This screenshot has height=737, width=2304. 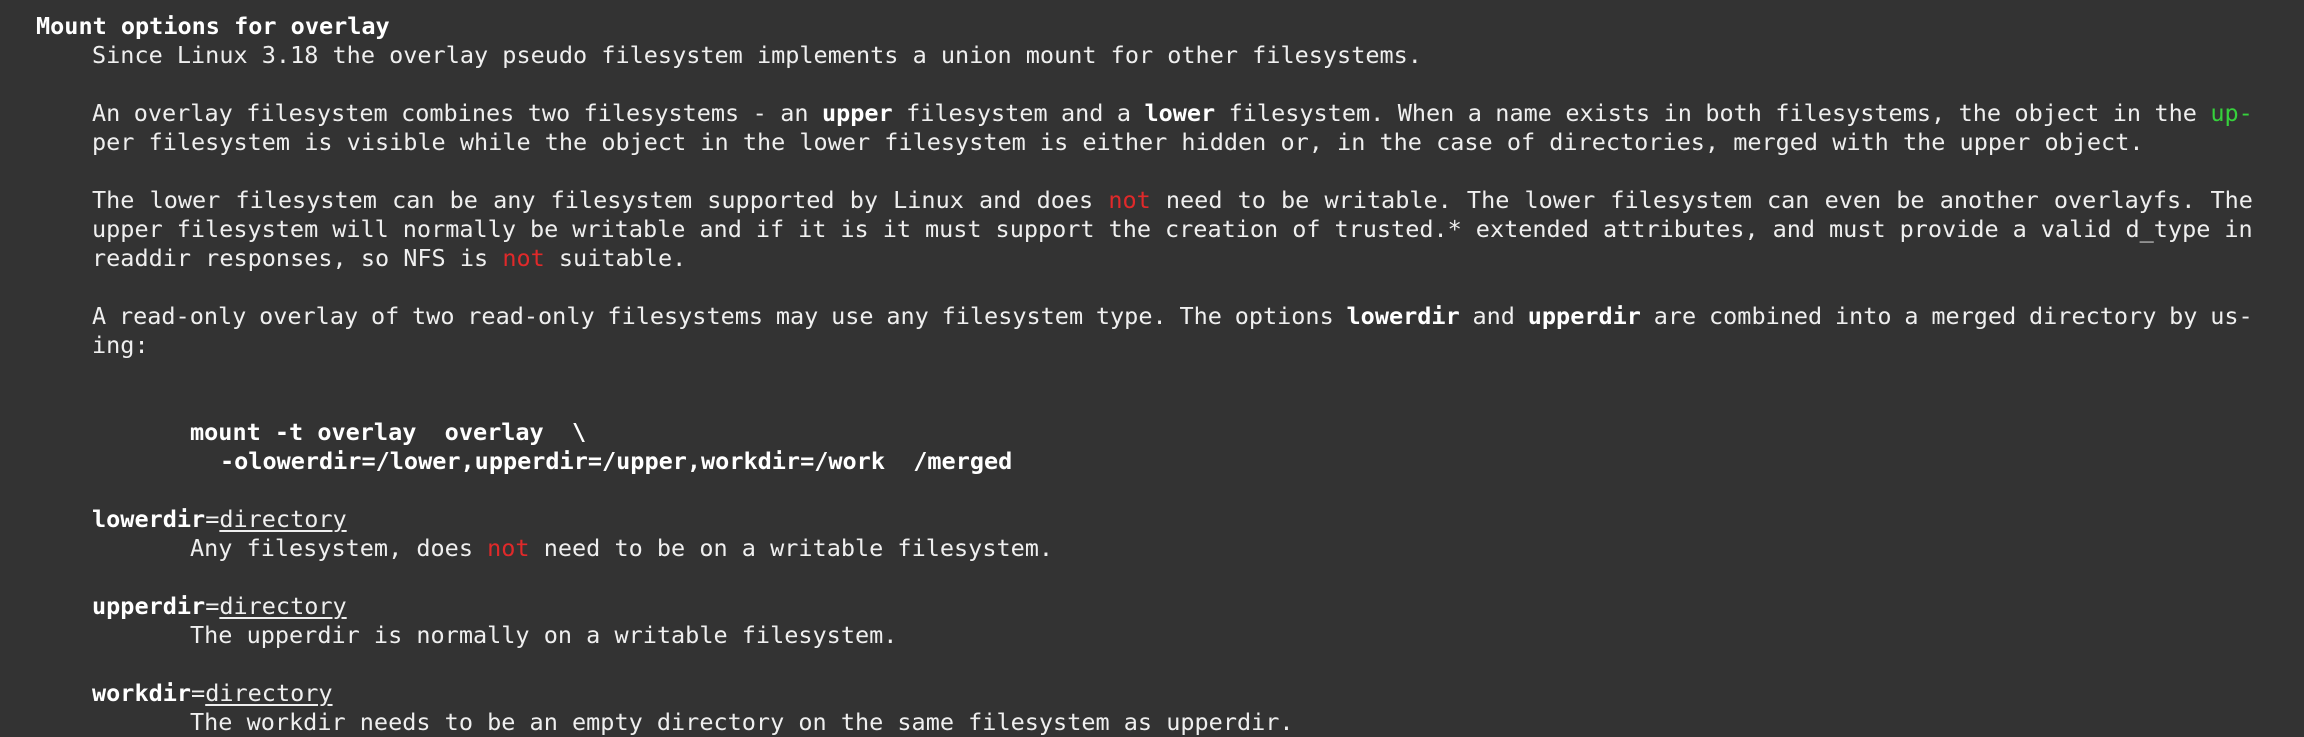 I want to click on word: normally, so click(x=459, y=229).